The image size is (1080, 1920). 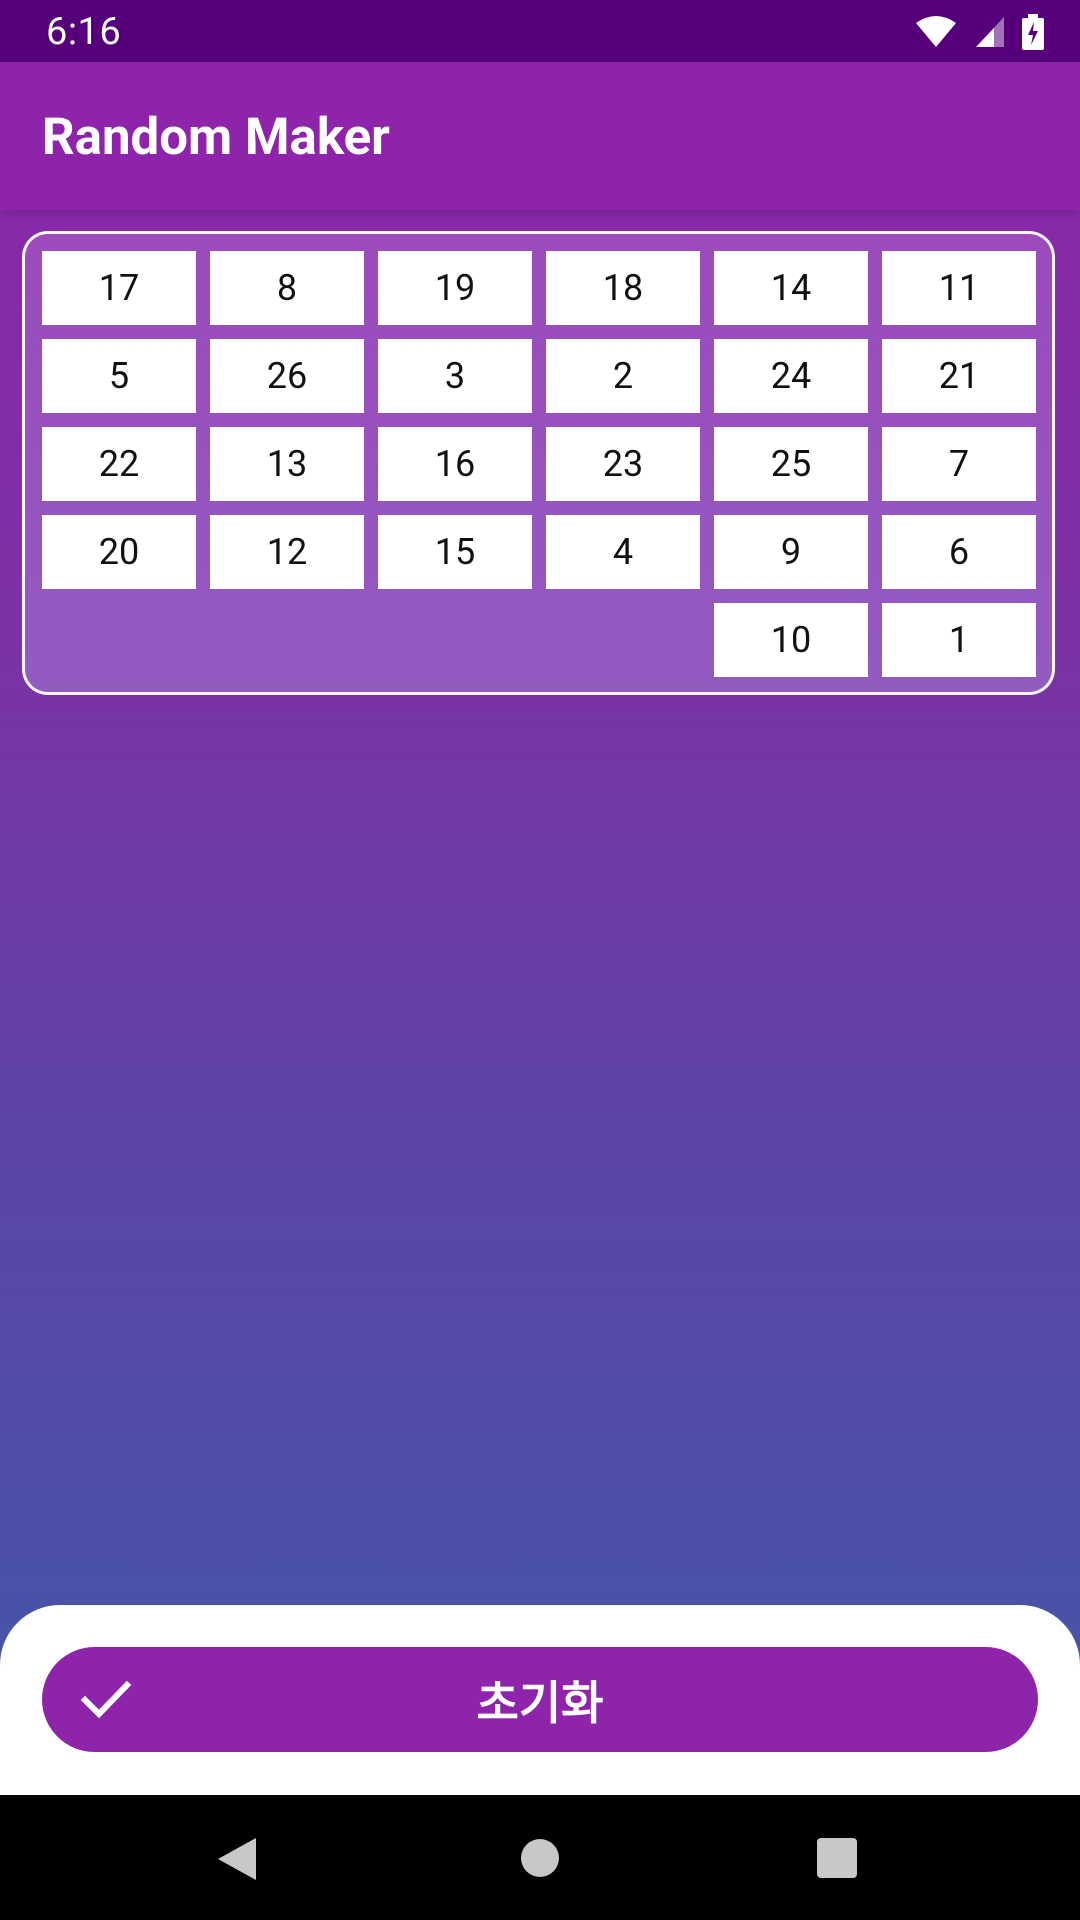 What do you see at coordinates (540, 31) in the screenshot?
I see `status-bar: 6:16` at bounding box center [540, 31].